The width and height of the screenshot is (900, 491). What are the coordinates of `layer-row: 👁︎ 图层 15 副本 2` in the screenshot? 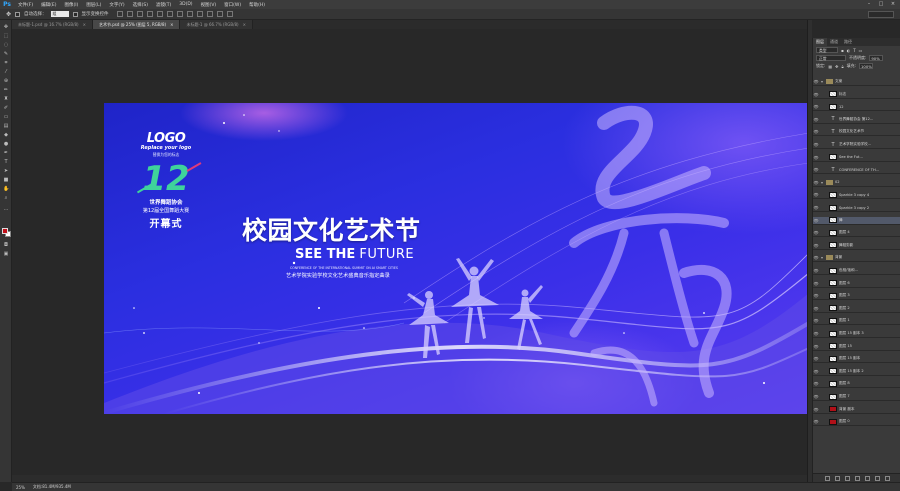 It's located at (856, 372).